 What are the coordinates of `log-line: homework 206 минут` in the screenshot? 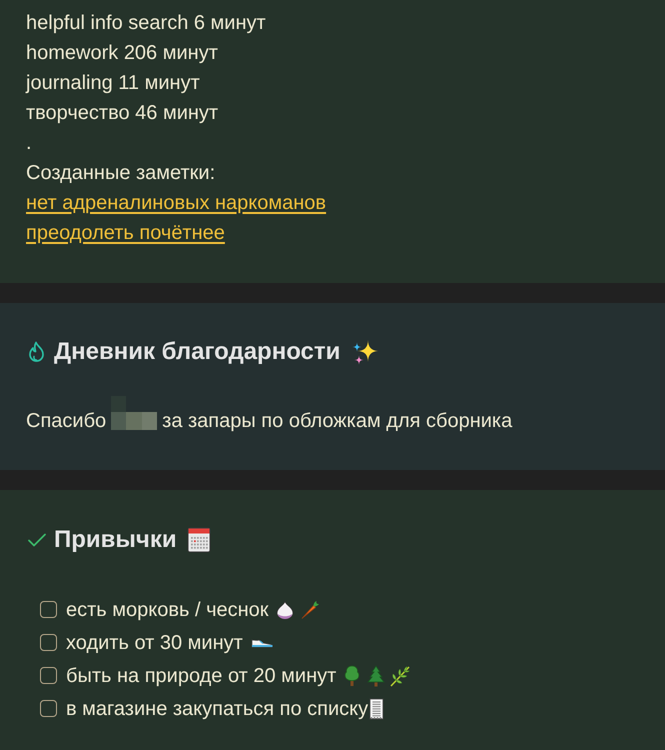 It's located at (122, 53).